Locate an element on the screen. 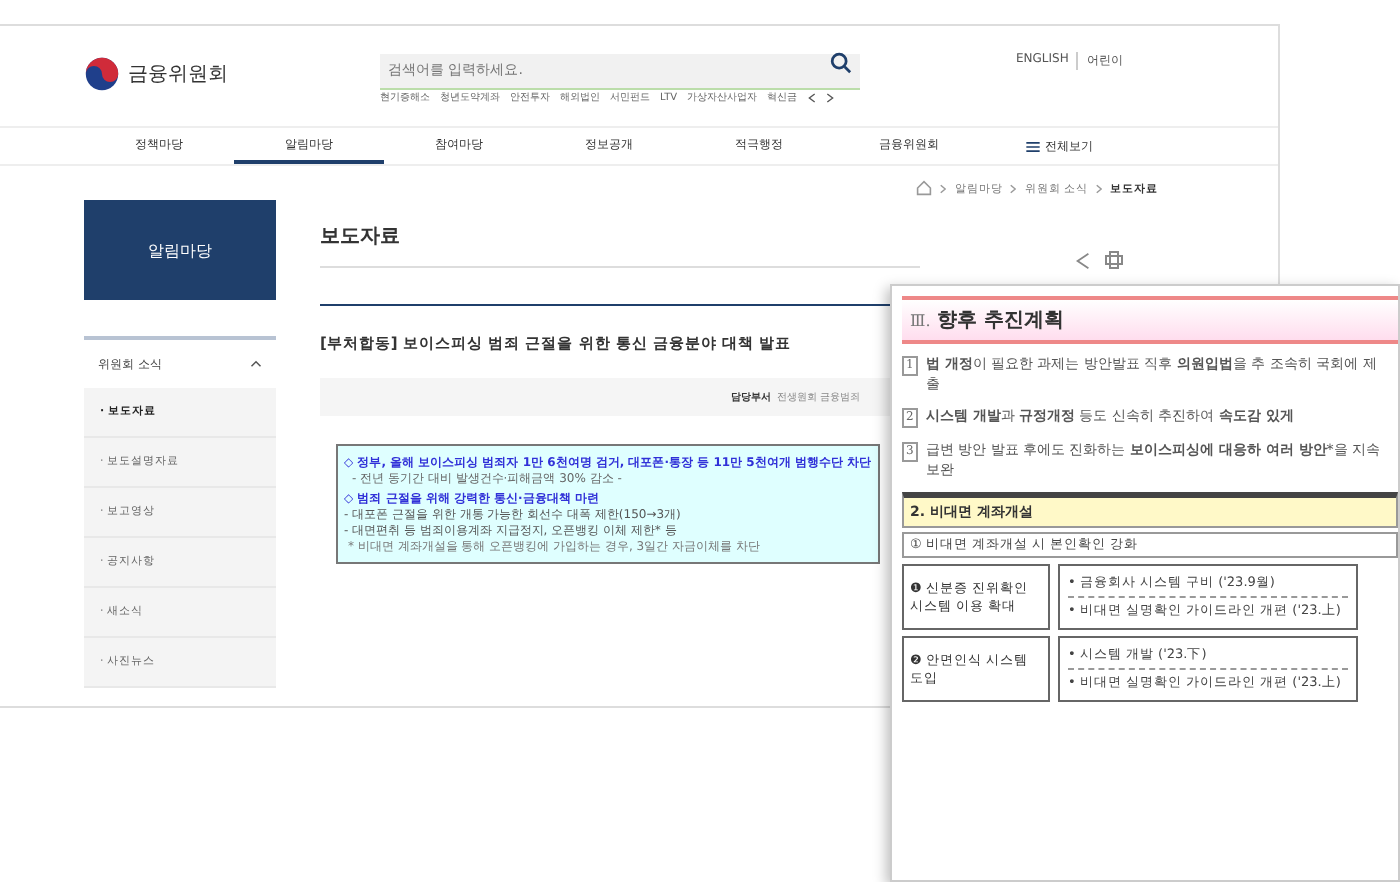 This screenshot has height=882, width=1400. section-heading: Ⅲ. 향후 추진계획 is located at coordinates (1150, 320).